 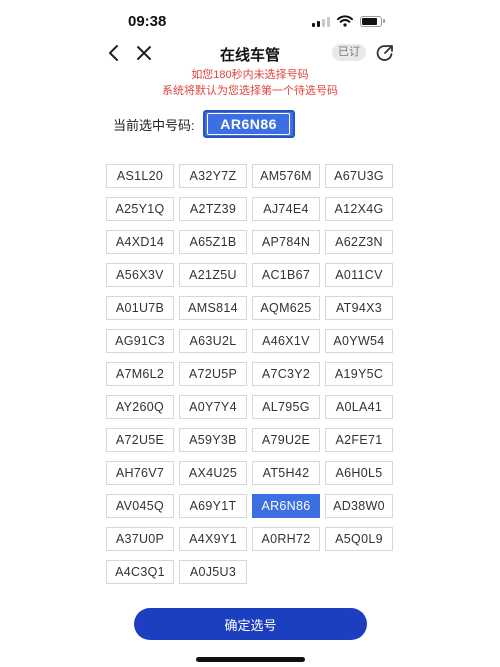 What do you see at coordinates (140, 407) in the screenshot?
I see `plate-option: AY260Q` at bounding box center [140, 407].